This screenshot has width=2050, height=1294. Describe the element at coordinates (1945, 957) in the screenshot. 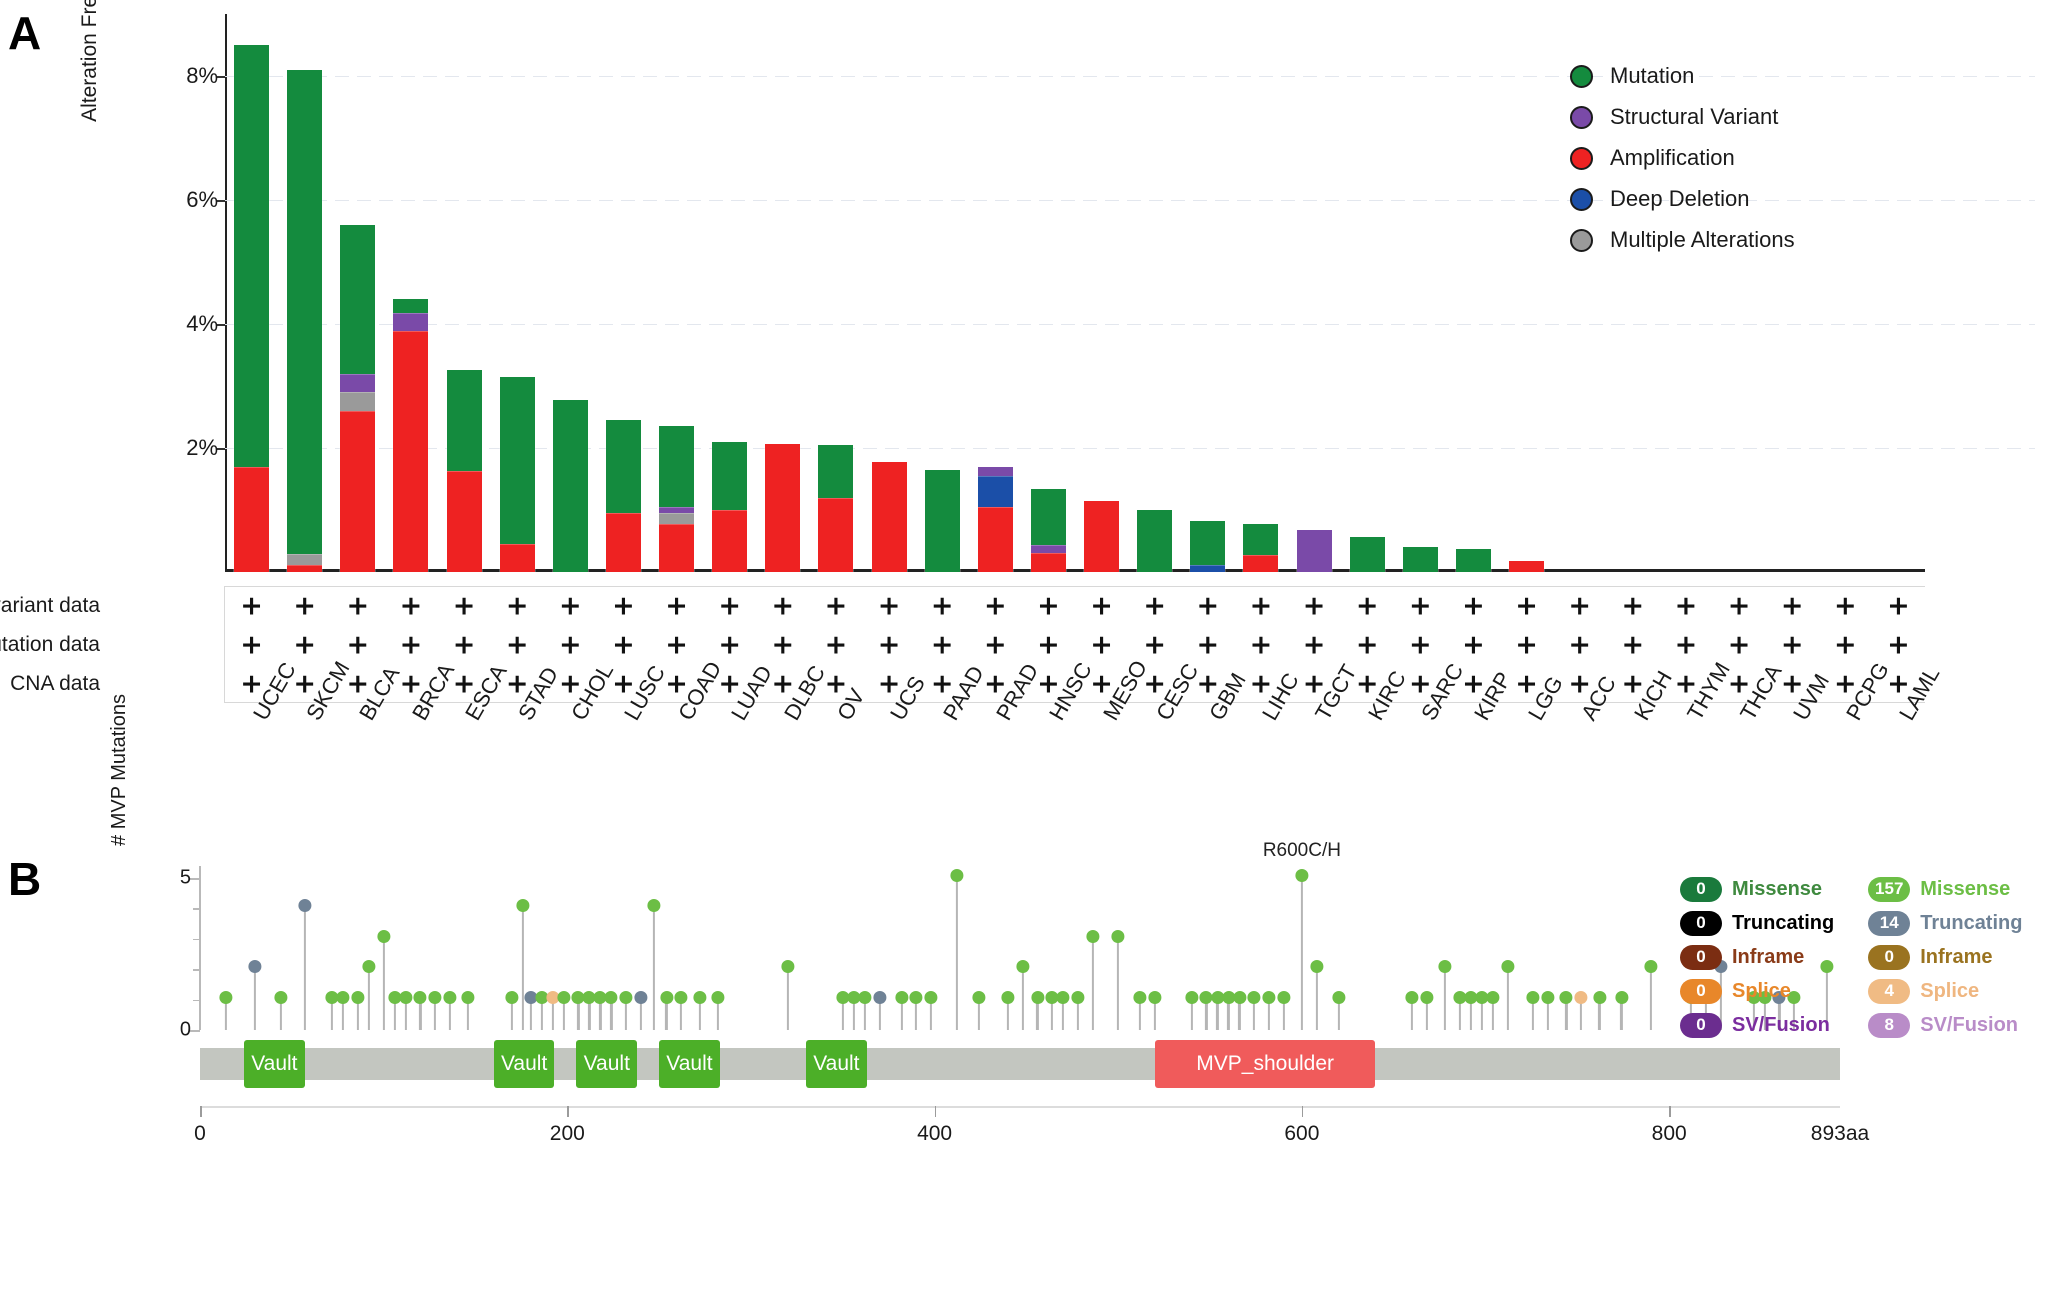

I see `legend-total-inframe: 0 Inframe` at that location.